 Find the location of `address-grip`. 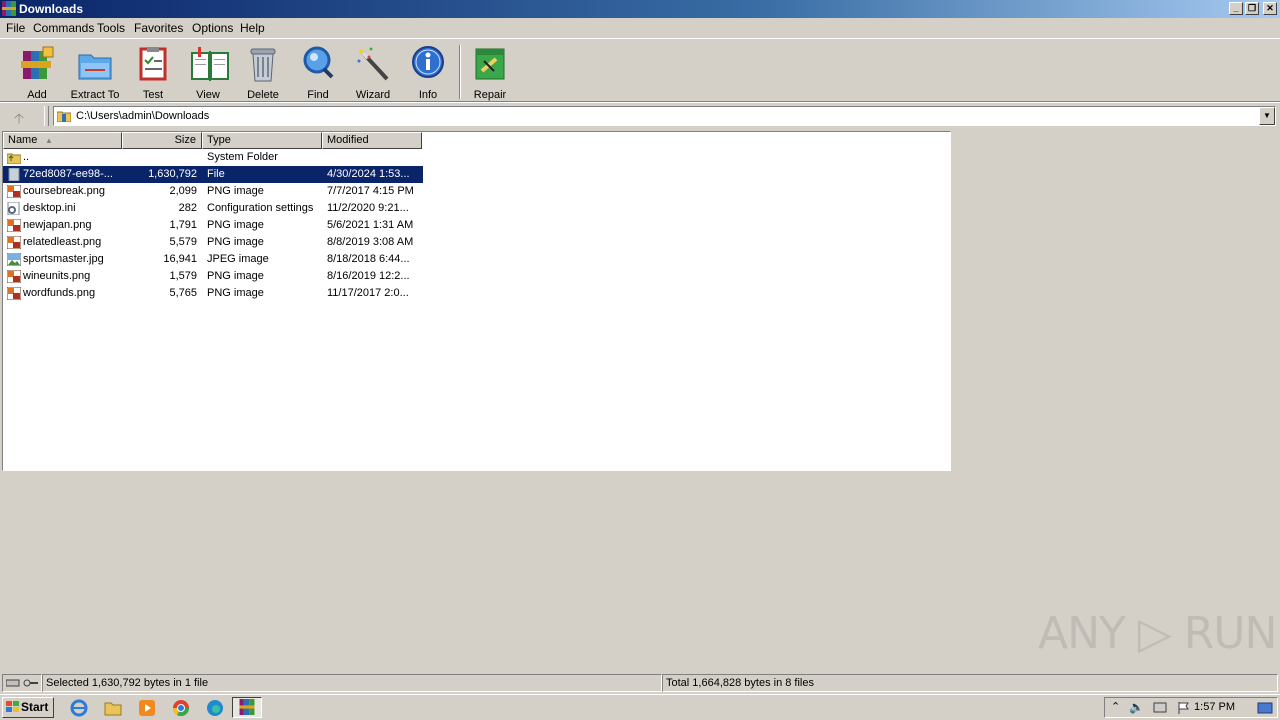

address-grip is located at coordinates (46, 116).